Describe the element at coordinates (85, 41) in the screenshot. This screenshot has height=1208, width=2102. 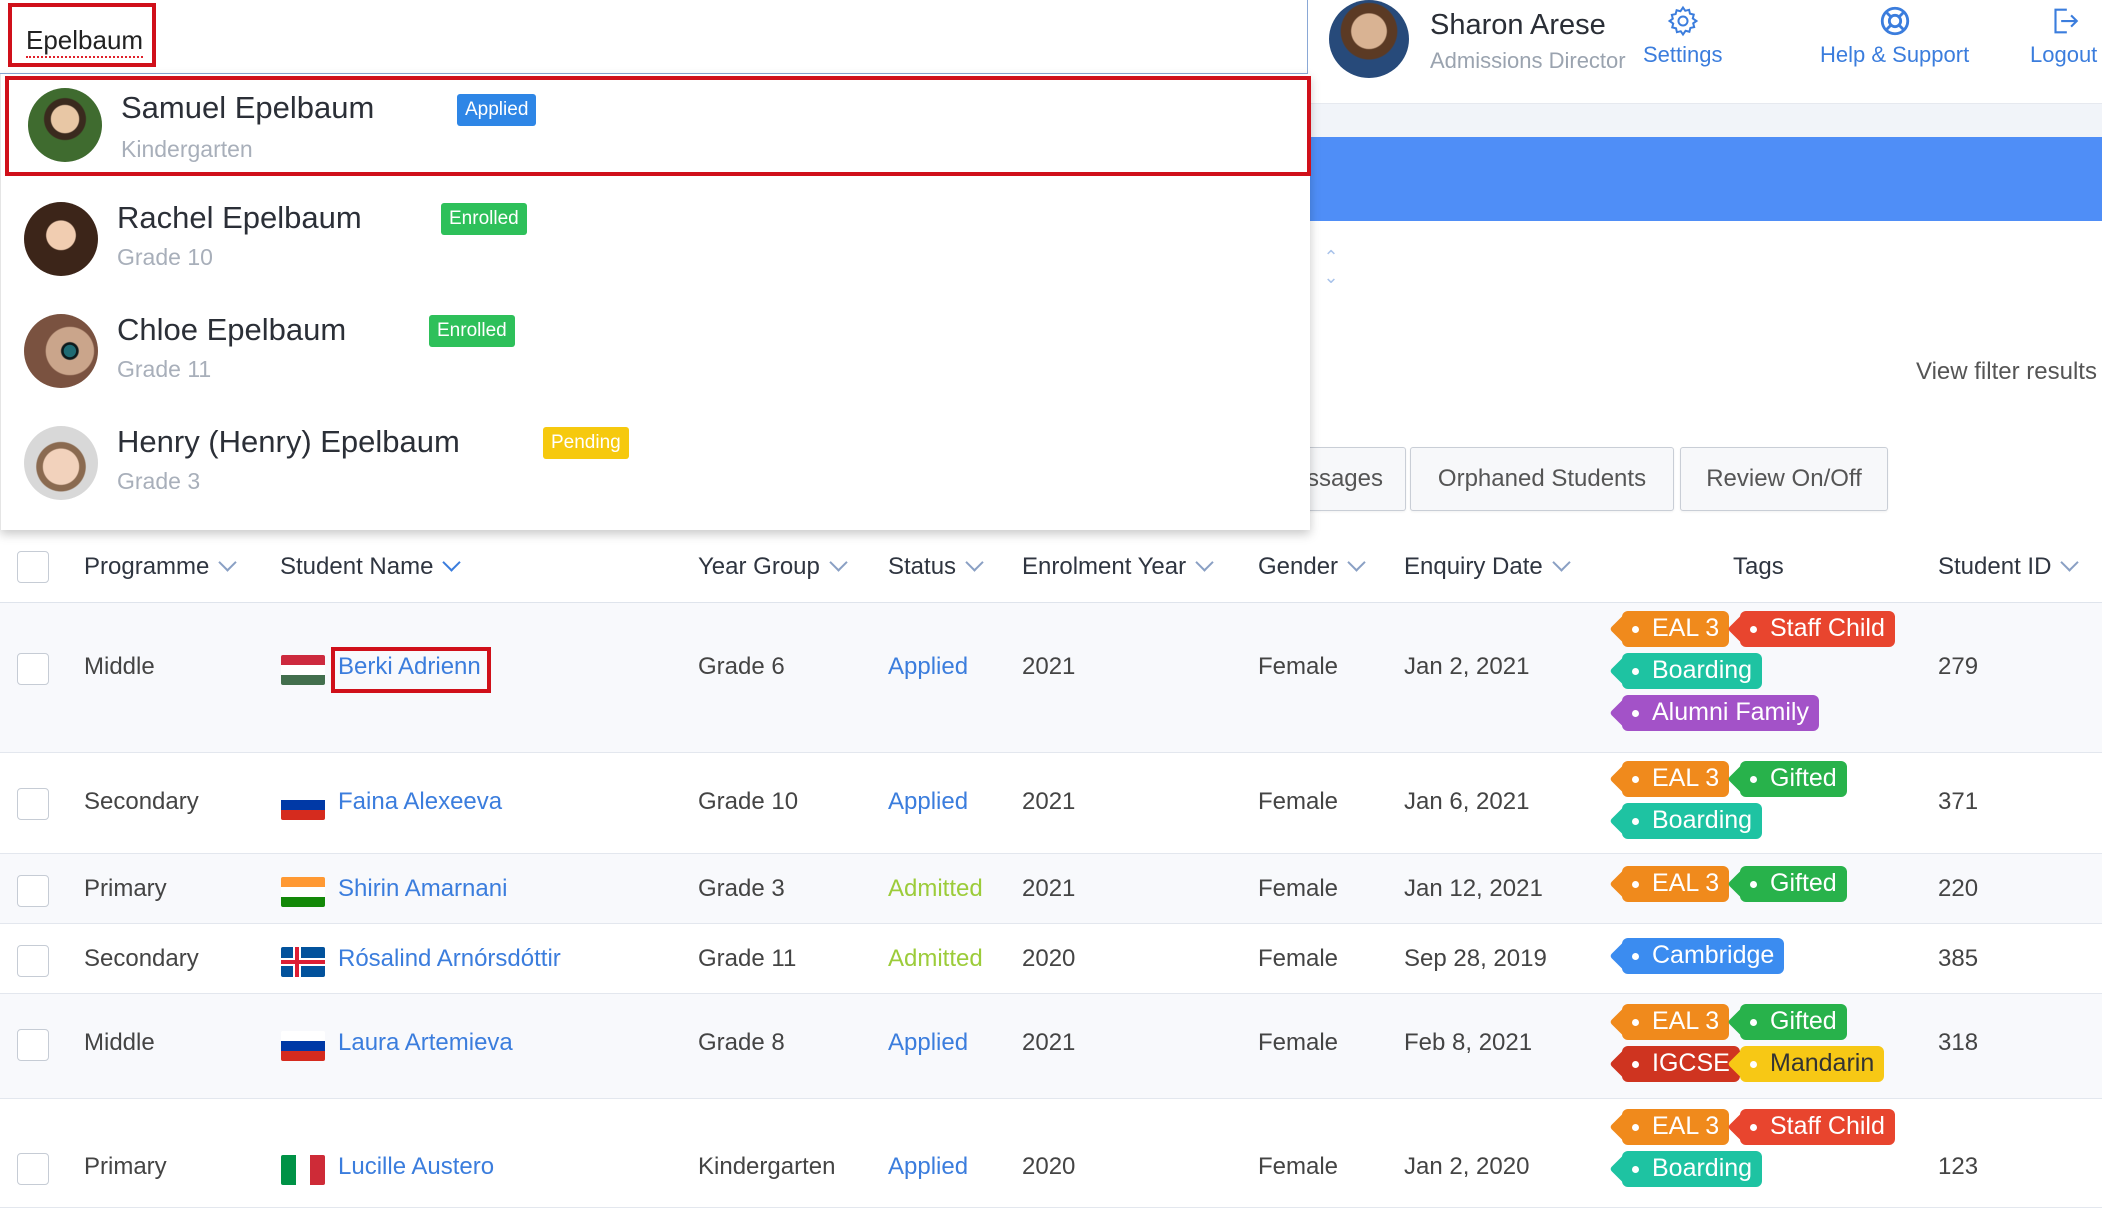
I see `search-query-text: Epelbaum` at that location.